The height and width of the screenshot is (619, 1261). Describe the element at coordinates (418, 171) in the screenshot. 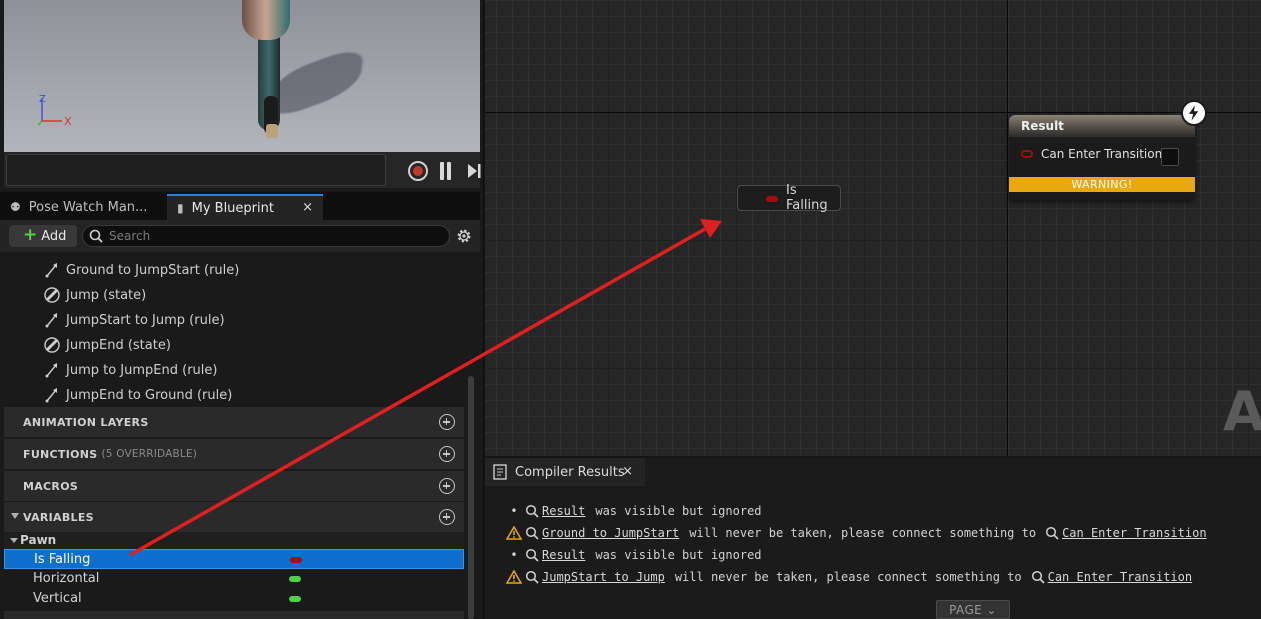

I see `record-button` at that location.